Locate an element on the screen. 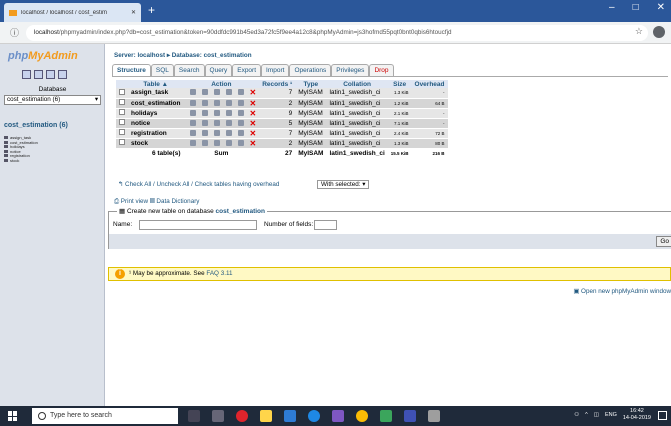 The width and height of the screenshot is (671, 426). col-table: Table ▲ is located at coordinates (156, 84).